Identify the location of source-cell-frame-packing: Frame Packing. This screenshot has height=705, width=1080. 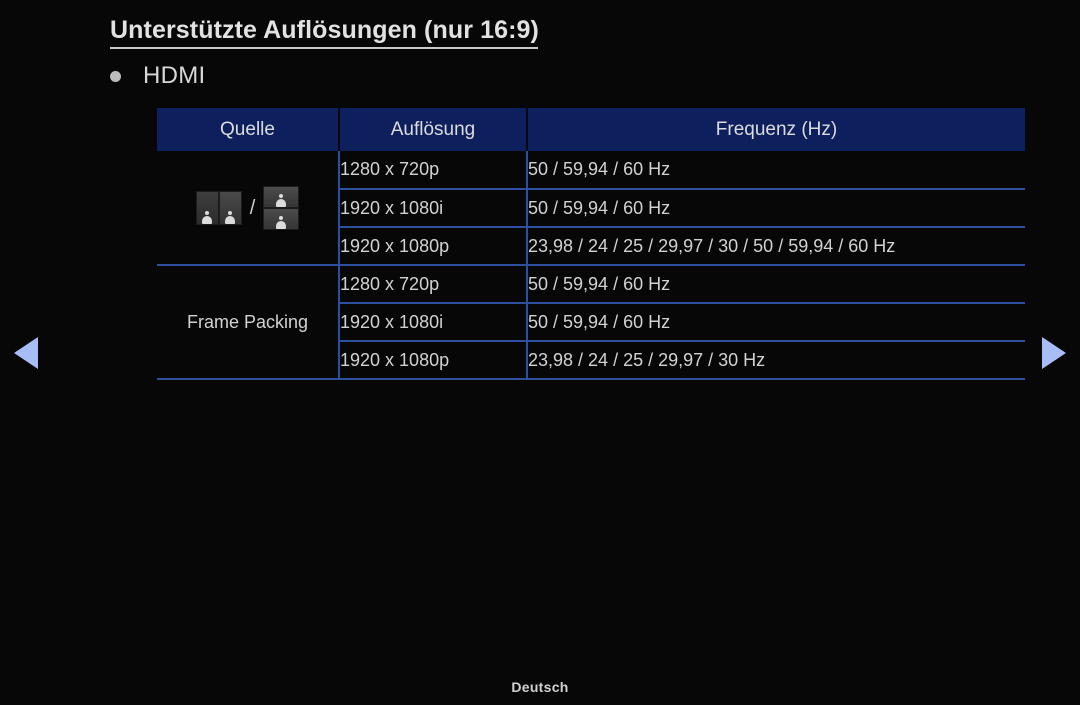
(248, 322).